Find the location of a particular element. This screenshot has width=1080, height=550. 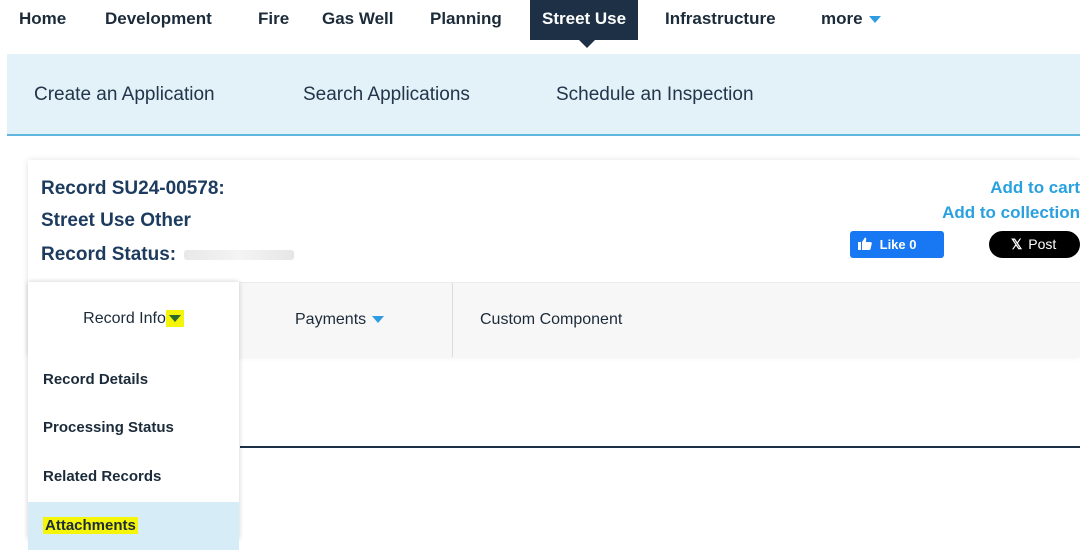

nav-development: Development is located at coordinates (158, 19).